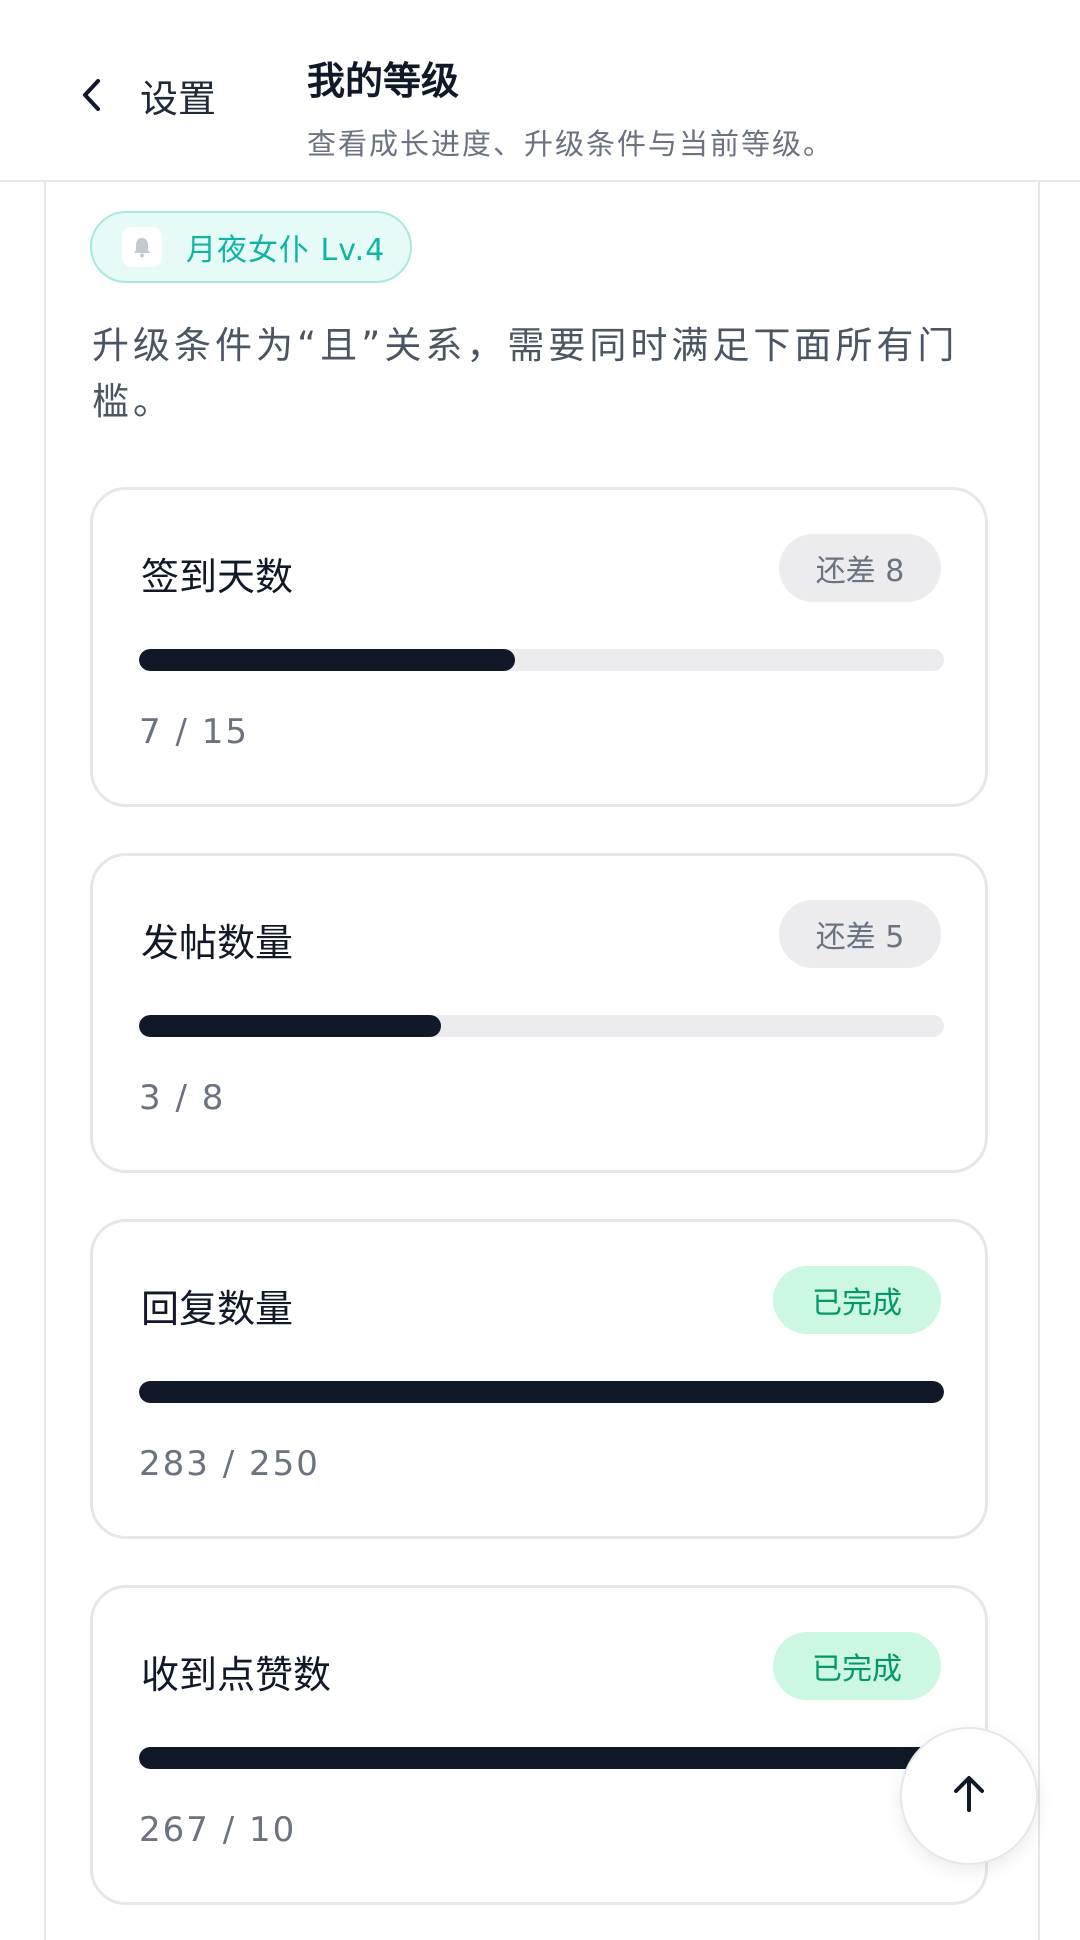  I want to click on criterion-title: 发帖数量, so click(217, 943).